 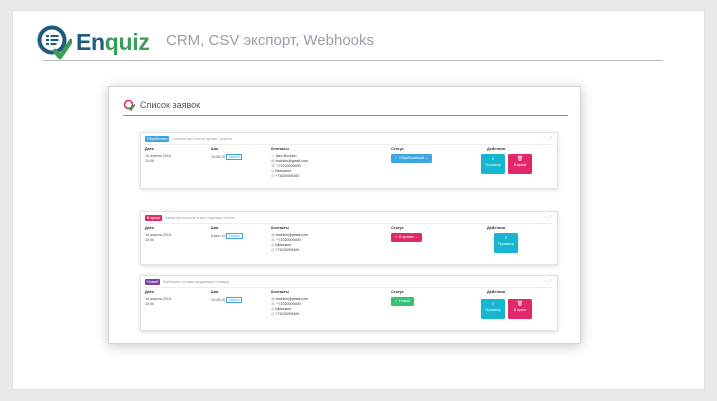 I want to click on enquiz-logo-text: Enquiz, so click(x=113, y=41).